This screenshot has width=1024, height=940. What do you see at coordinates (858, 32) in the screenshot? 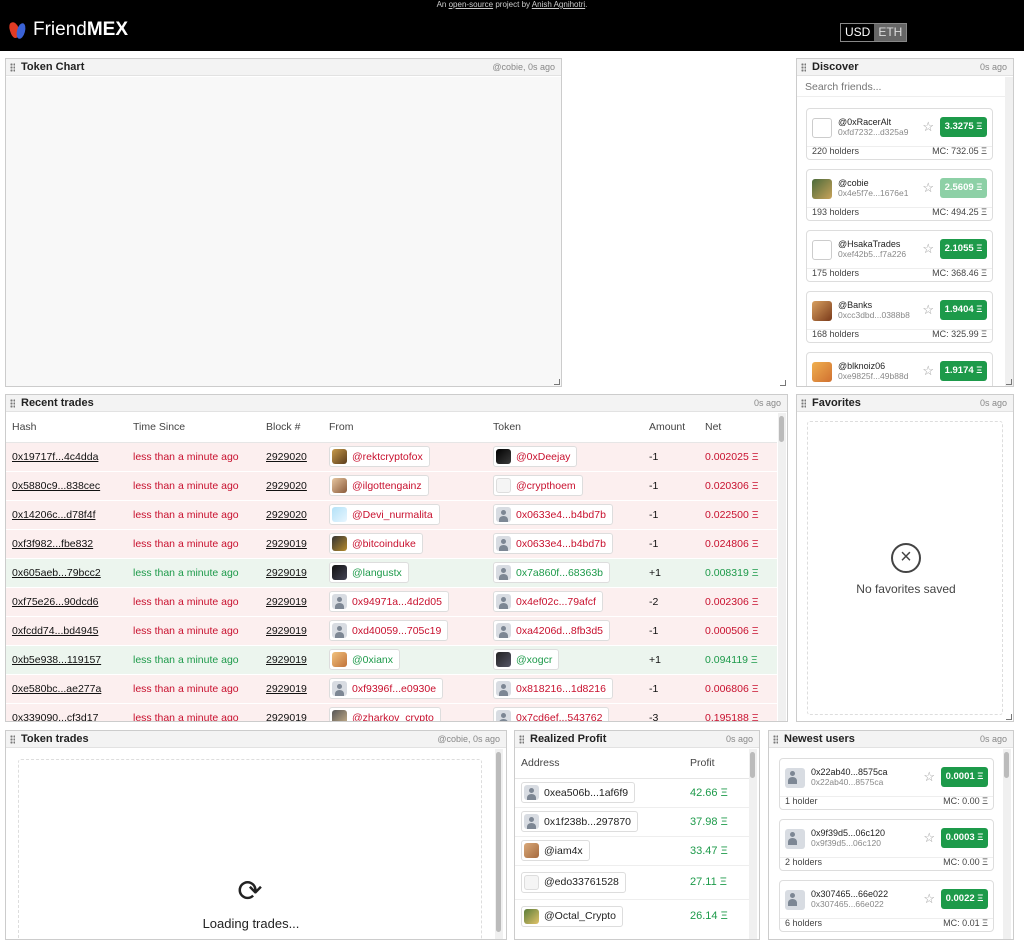
I see `currency-usd-button: USD` at bounding box center [858, 32].